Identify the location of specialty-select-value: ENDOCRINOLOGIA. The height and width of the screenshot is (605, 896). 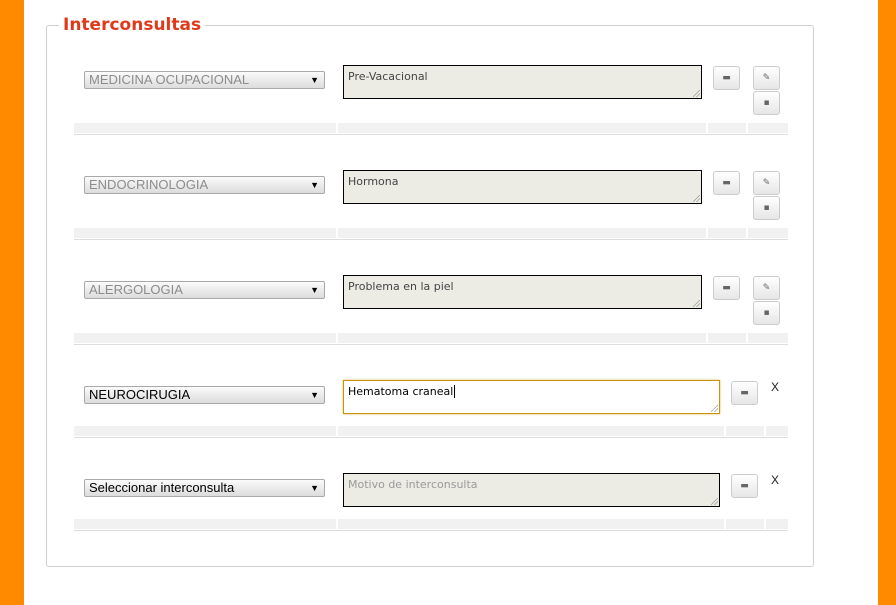
(149, 184).